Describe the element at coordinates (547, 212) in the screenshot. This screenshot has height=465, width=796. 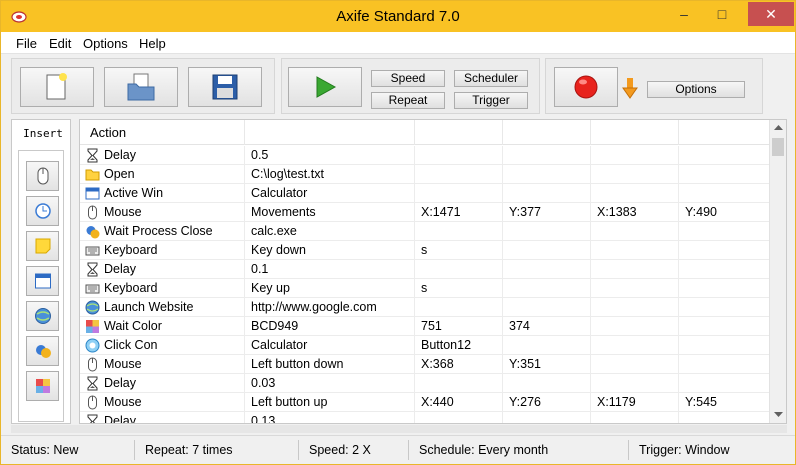
I see `cell-value: Y:377` at that location.